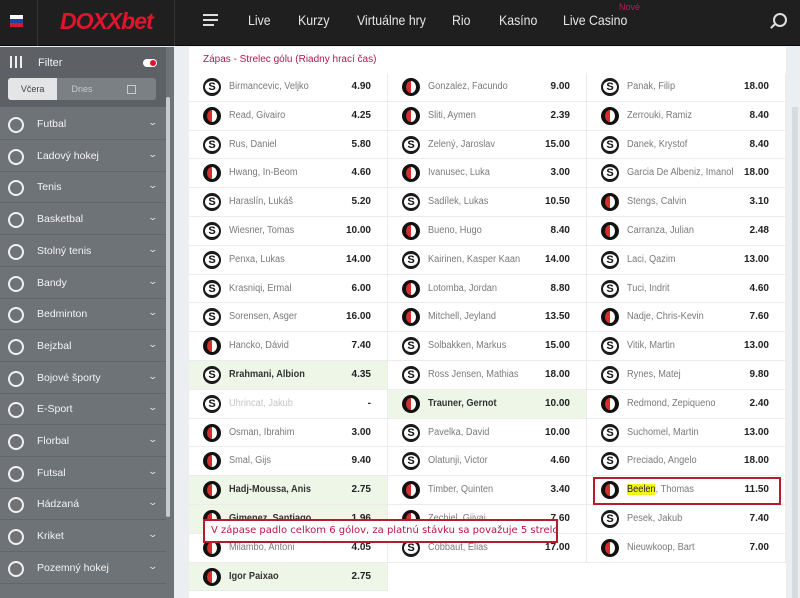  Describe the element at coordinates (288, 462) in the screenshot. I see `scorer-row: Smal, Gijs 9.40` at that location.